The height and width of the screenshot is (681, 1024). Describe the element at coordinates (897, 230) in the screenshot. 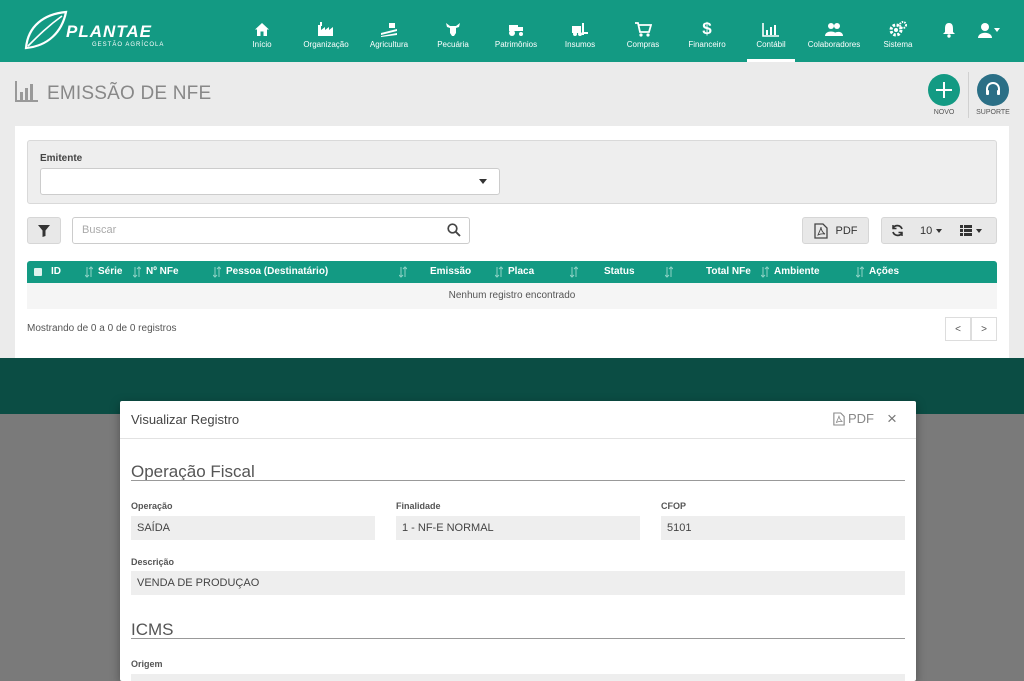

I see `refresh-icon` at that location.